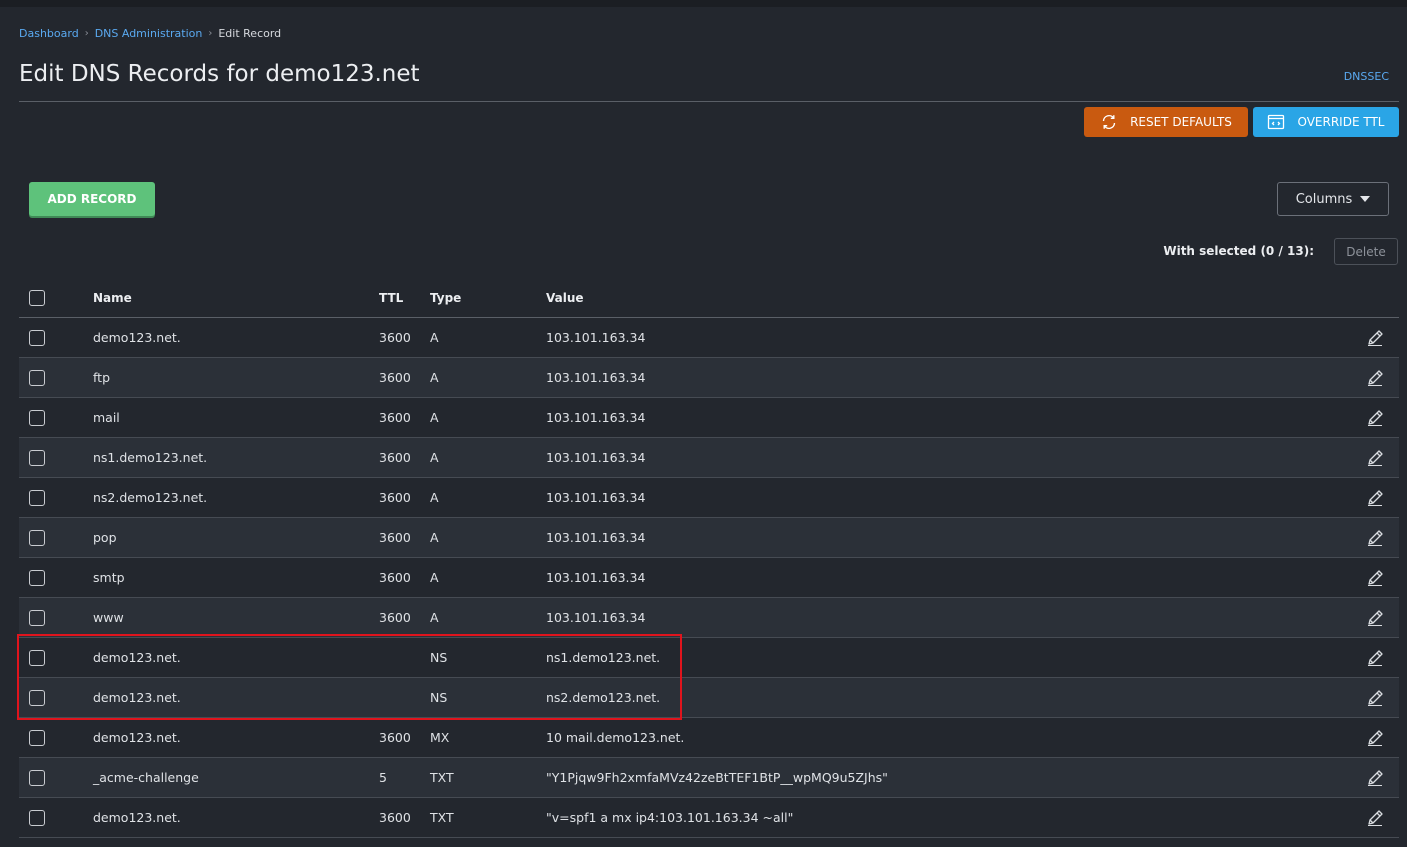 This screenshot has height=847, width=1407. I want to click on caret-down-icon, so click(1365, 199).